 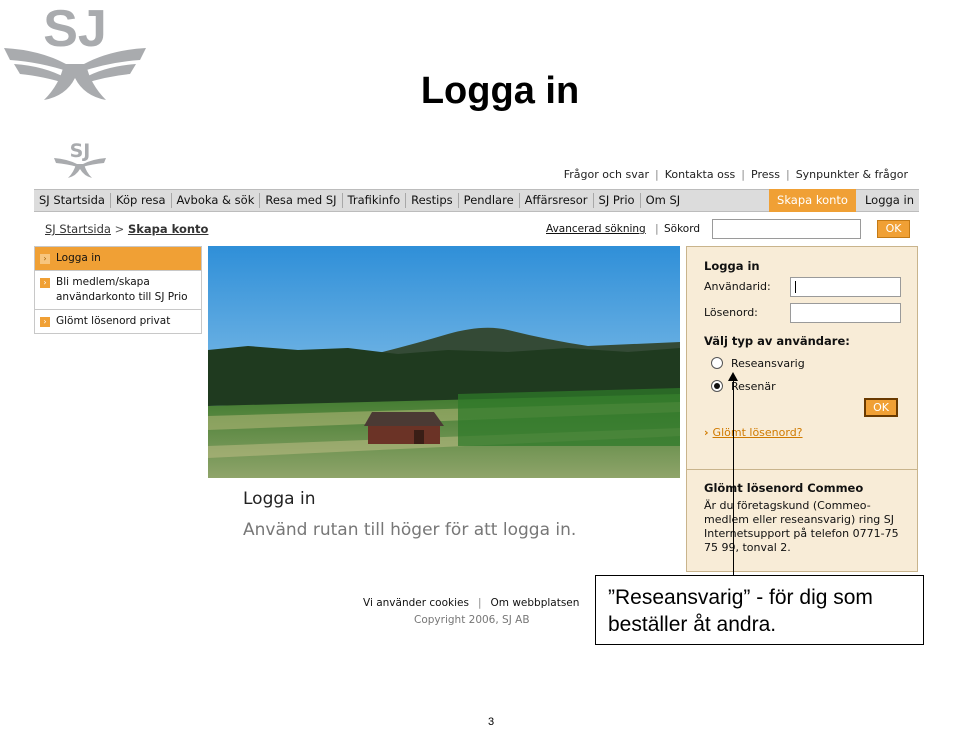 I want to click on nav-item-pendlare: Pendlare, so click(x=489, y=200).